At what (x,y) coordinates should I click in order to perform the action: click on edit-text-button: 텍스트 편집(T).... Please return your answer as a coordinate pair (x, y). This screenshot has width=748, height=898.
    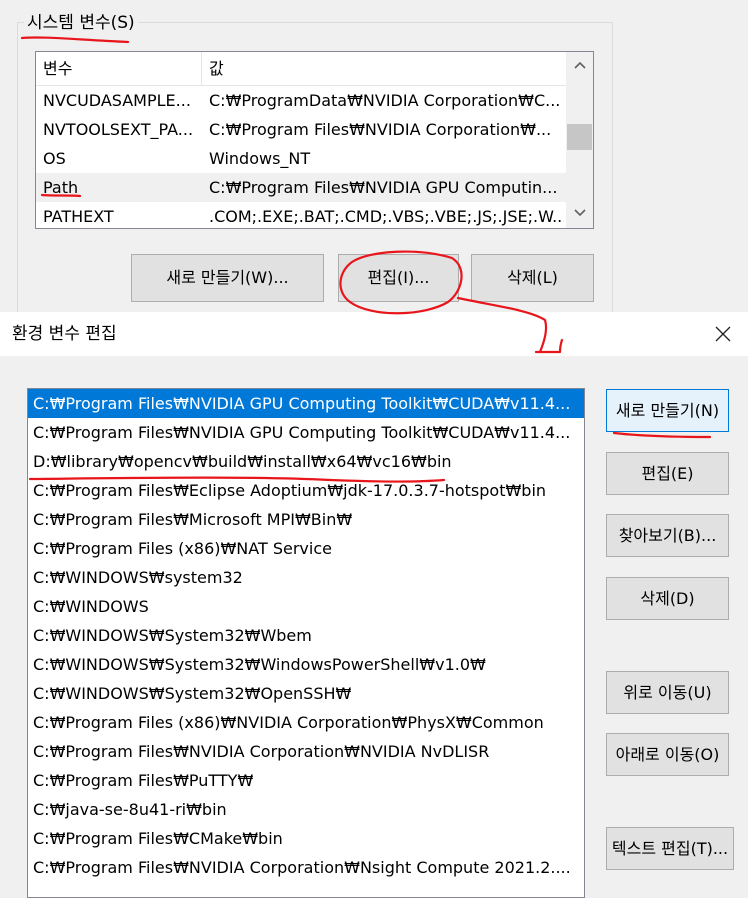
    Looking at the image, I should click on (670, 848).